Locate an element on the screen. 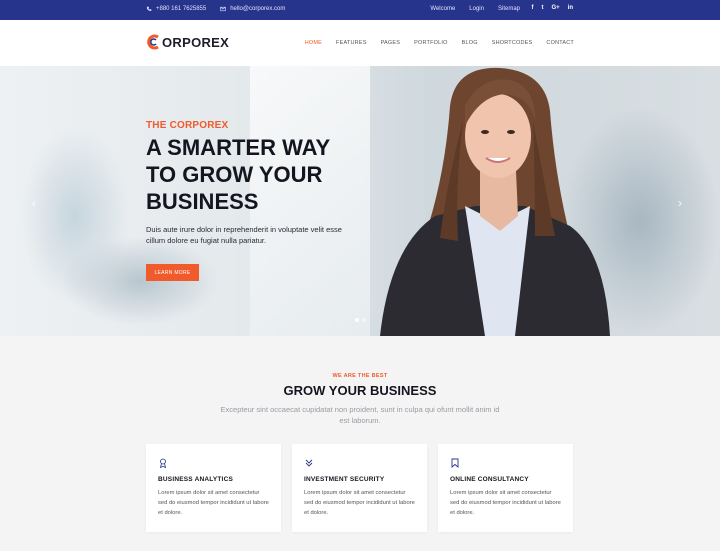 The image size is (720, 551). bookmark-icon is located at coordinates (455, 463).